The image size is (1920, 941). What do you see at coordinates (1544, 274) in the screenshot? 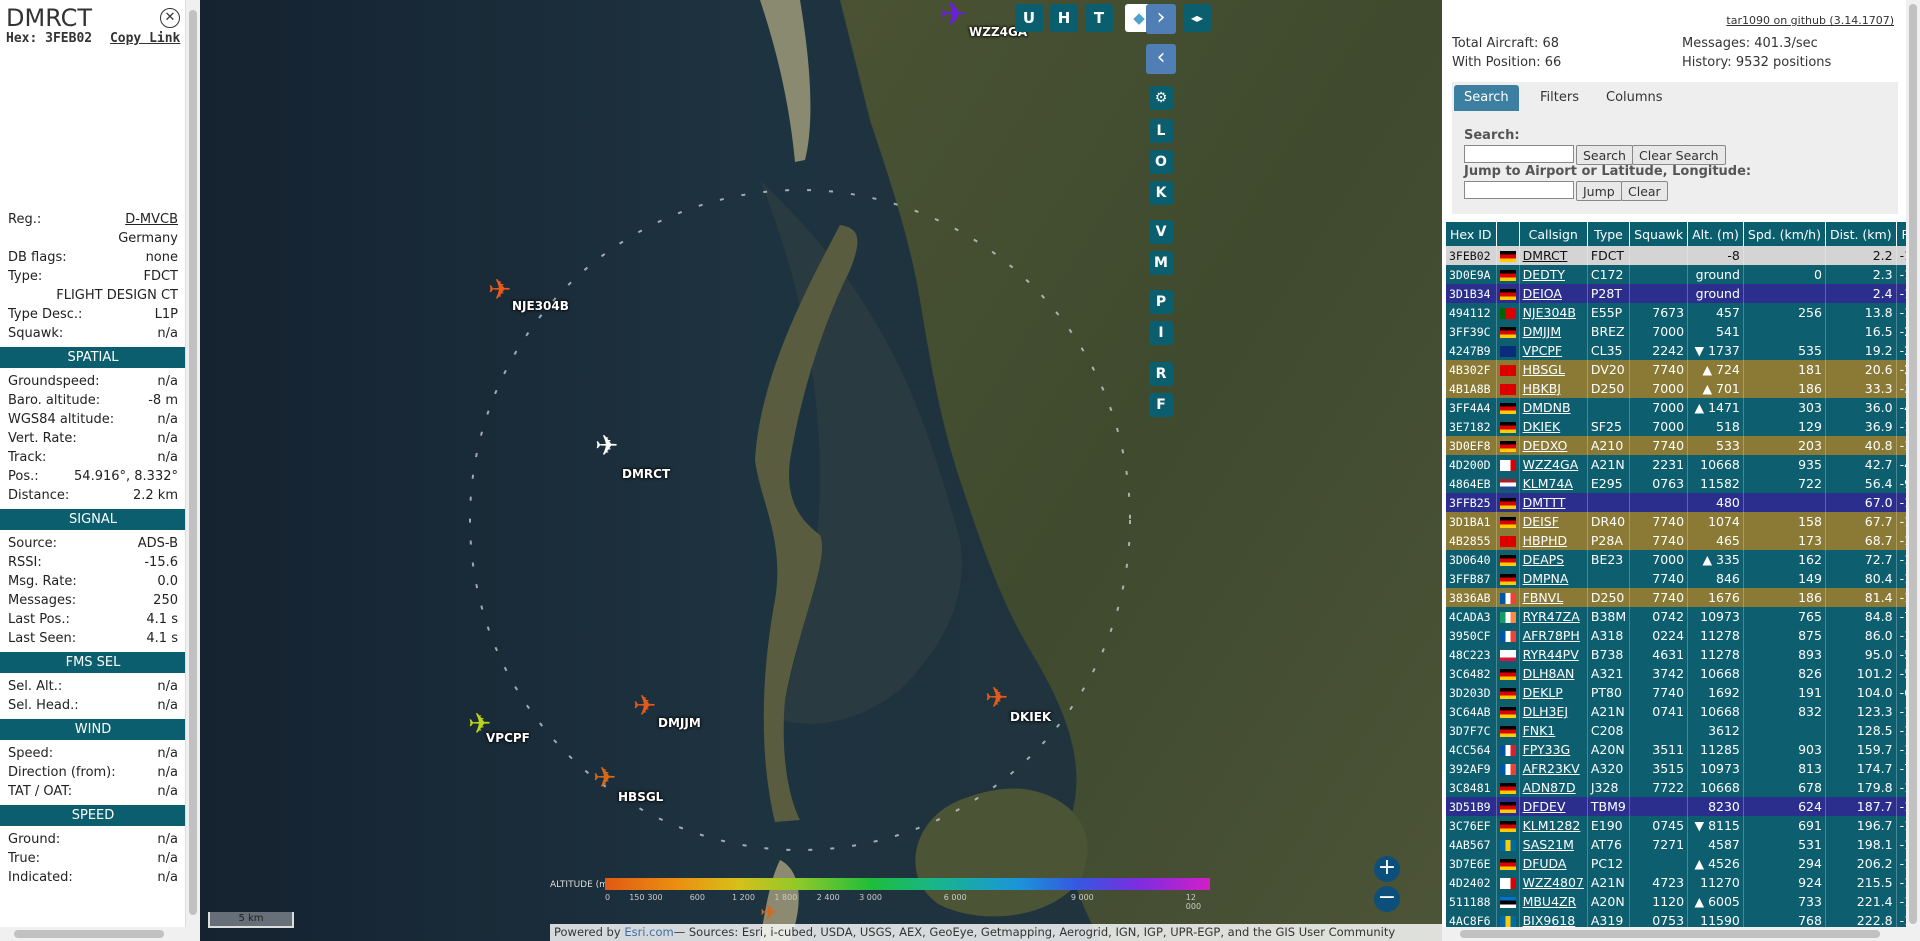
I see `callsign-link: DEDTY` at bounding box center [1544, 274].